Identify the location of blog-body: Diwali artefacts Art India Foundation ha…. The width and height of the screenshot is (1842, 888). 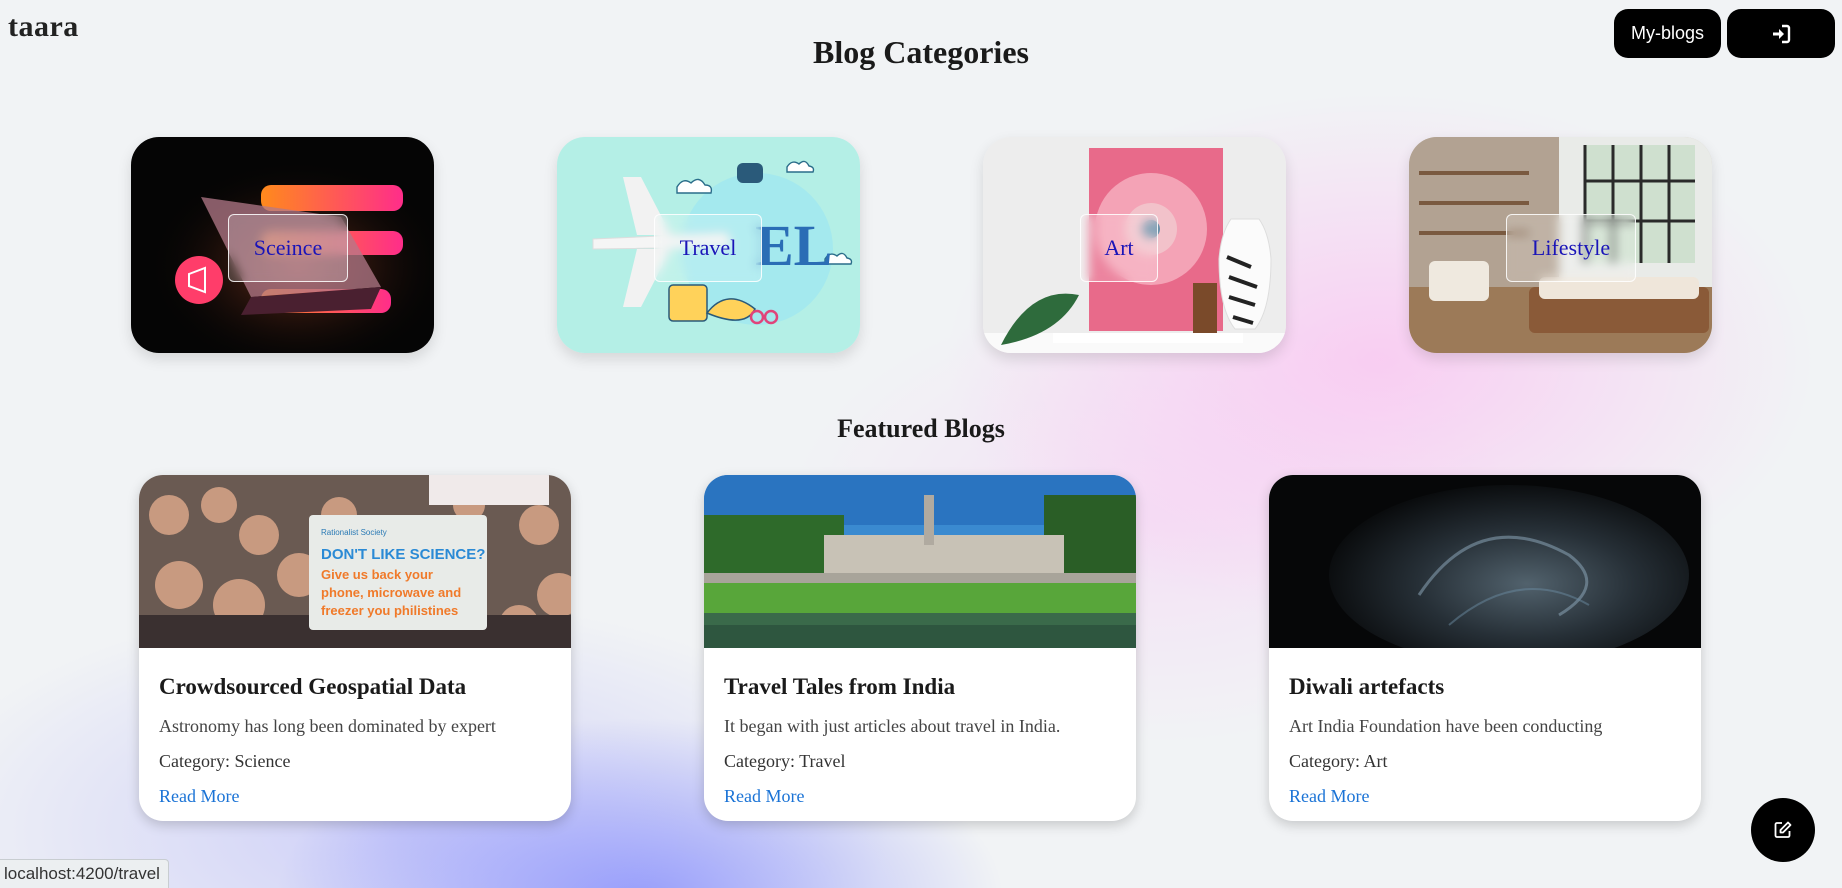
(1485, 727).